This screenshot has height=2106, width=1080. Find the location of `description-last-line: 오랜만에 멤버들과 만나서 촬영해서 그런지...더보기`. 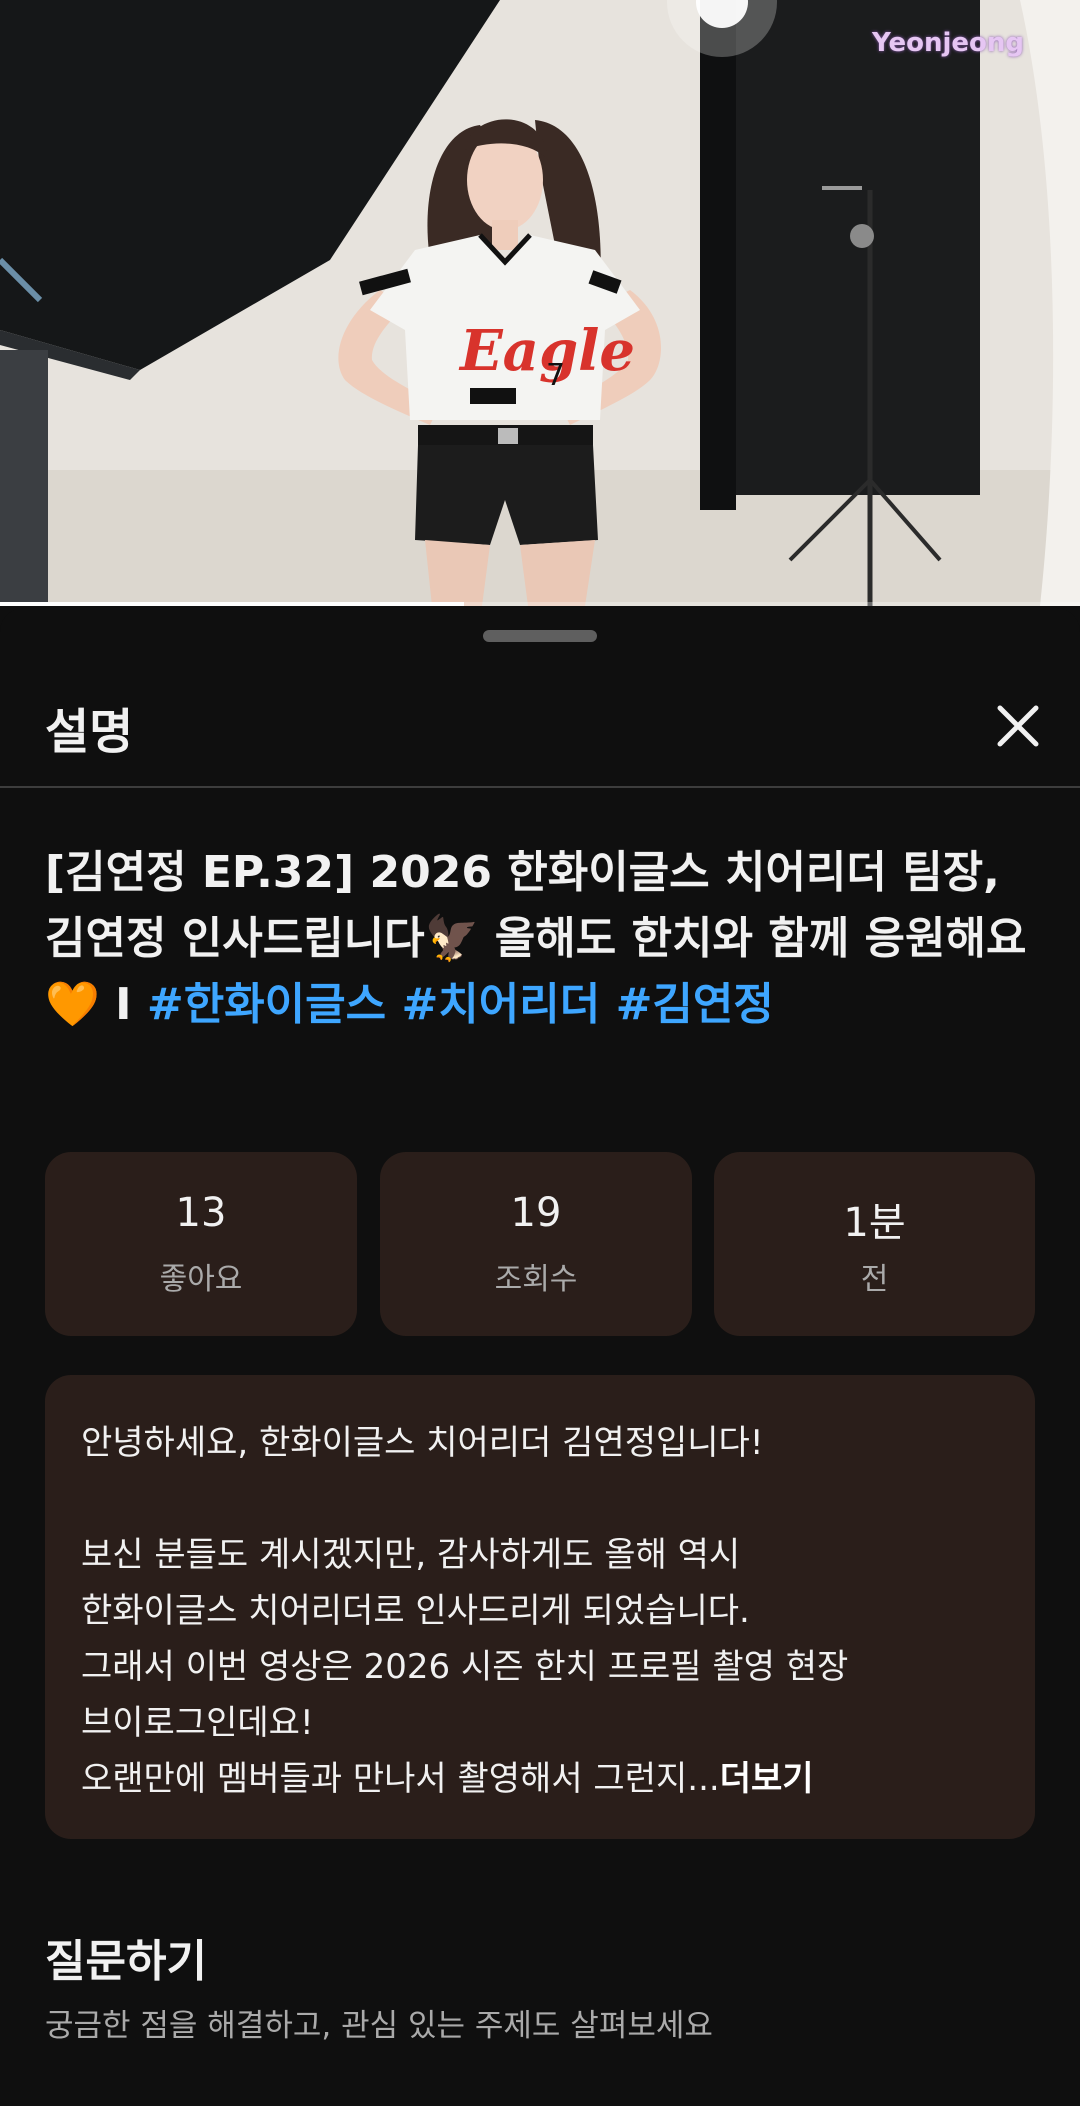

description-last-line: 오랜만에 멤버들과 만나서 촬영해서 그런지...더보기 is located at coordinates (447, 1775).